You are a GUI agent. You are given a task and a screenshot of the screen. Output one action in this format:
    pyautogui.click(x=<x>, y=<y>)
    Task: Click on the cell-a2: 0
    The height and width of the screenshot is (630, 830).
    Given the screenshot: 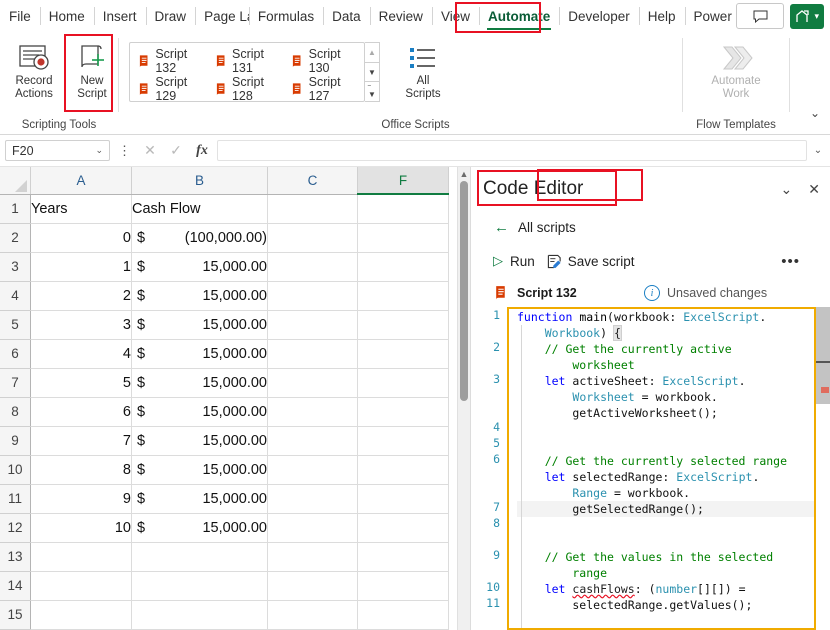 What is the action you would take?
    pyautogui.click(x=81, y=238)
    